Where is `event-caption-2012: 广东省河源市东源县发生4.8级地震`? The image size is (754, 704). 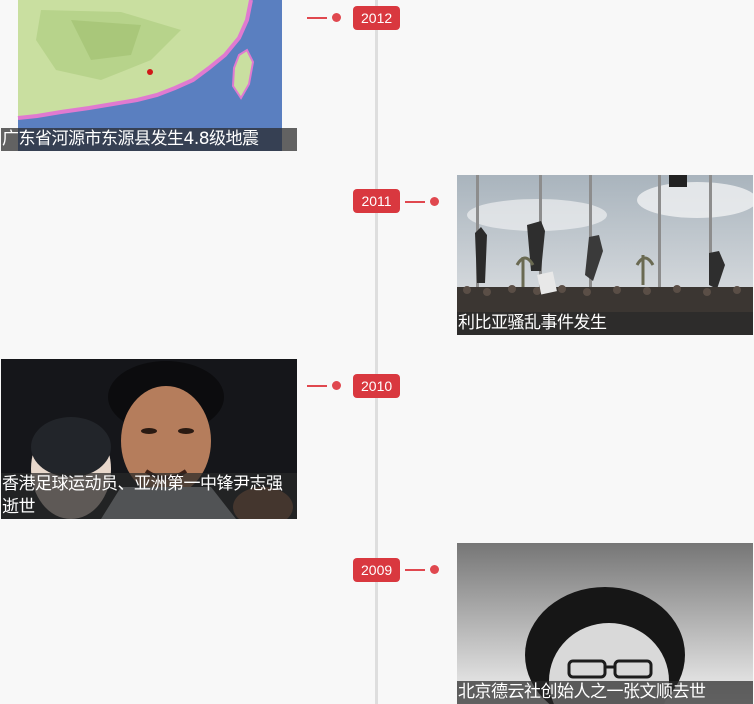
event-caption-2012: 广东省河源市东源县发生4.8级地震 is located at coordinates (149, 139).